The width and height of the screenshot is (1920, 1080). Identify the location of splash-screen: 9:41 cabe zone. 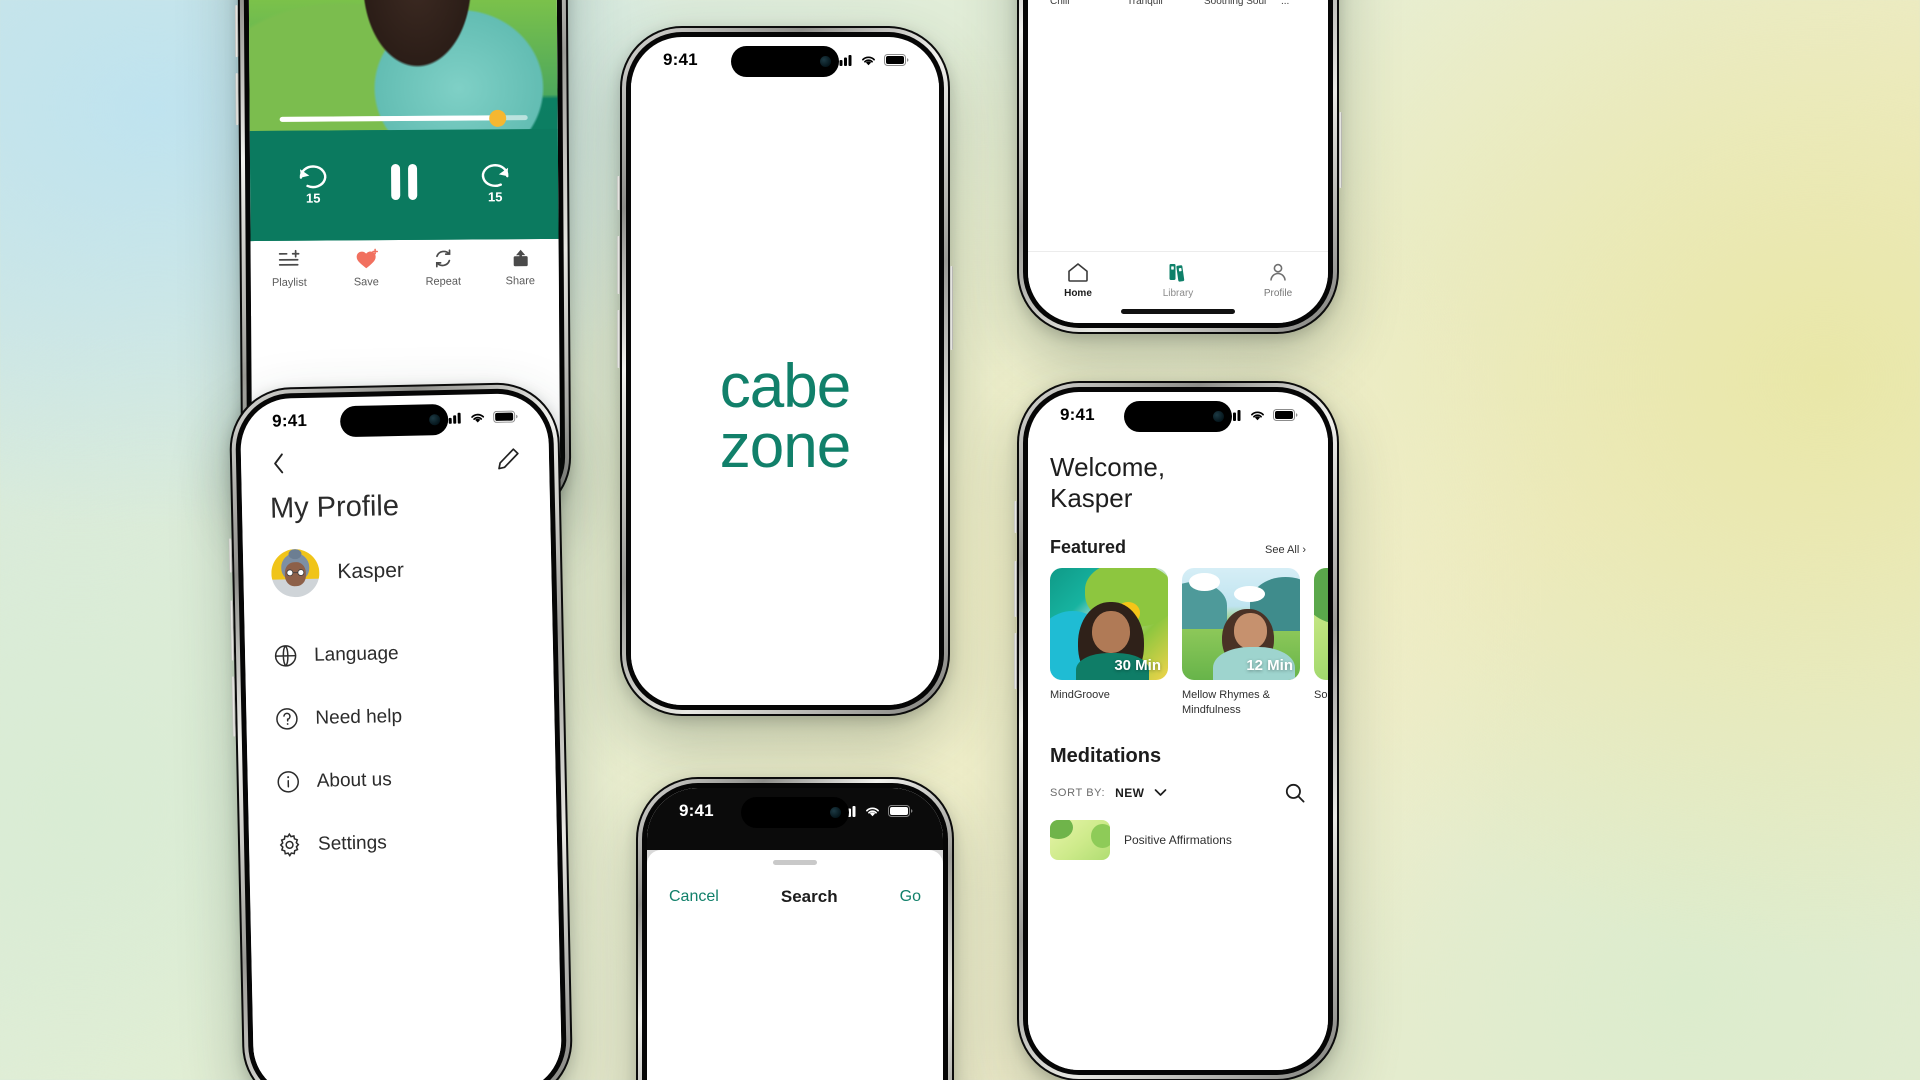
(785, 371).